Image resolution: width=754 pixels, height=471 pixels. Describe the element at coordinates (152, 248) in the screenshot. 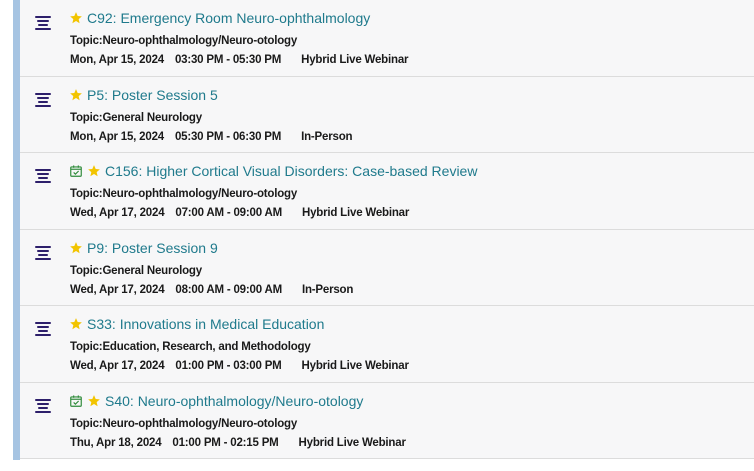

I see `session-title-link: P9: Poster Session 9` at that location.